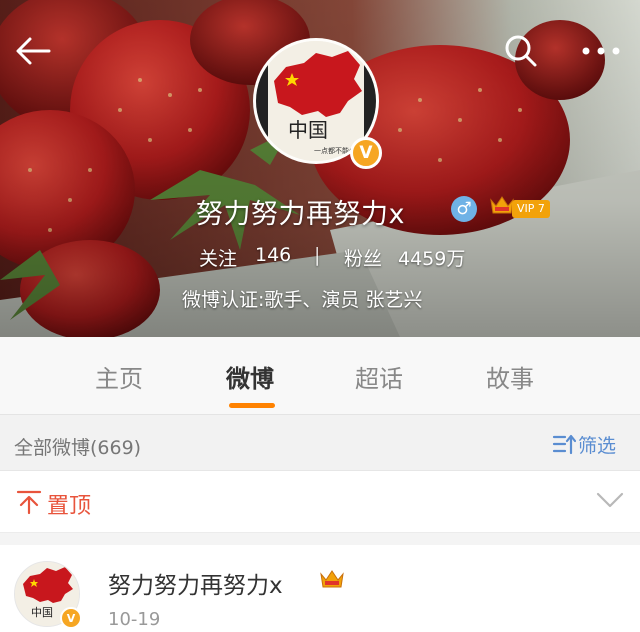 The height and width of the screenshot is (632, 640). I want to click on name-row: 努力努力再努力x ♂ VIP 7, so click(320, 210).